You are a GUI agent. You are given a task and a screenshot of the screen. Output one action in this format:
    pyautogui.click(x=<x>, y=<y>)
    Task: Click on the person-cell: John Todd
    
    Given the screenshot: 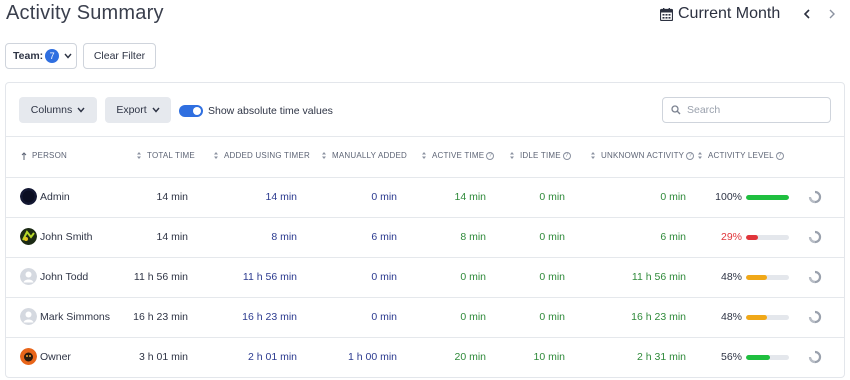 What is the action you would take?
    pyautogui.click(x=54, y=276)
    